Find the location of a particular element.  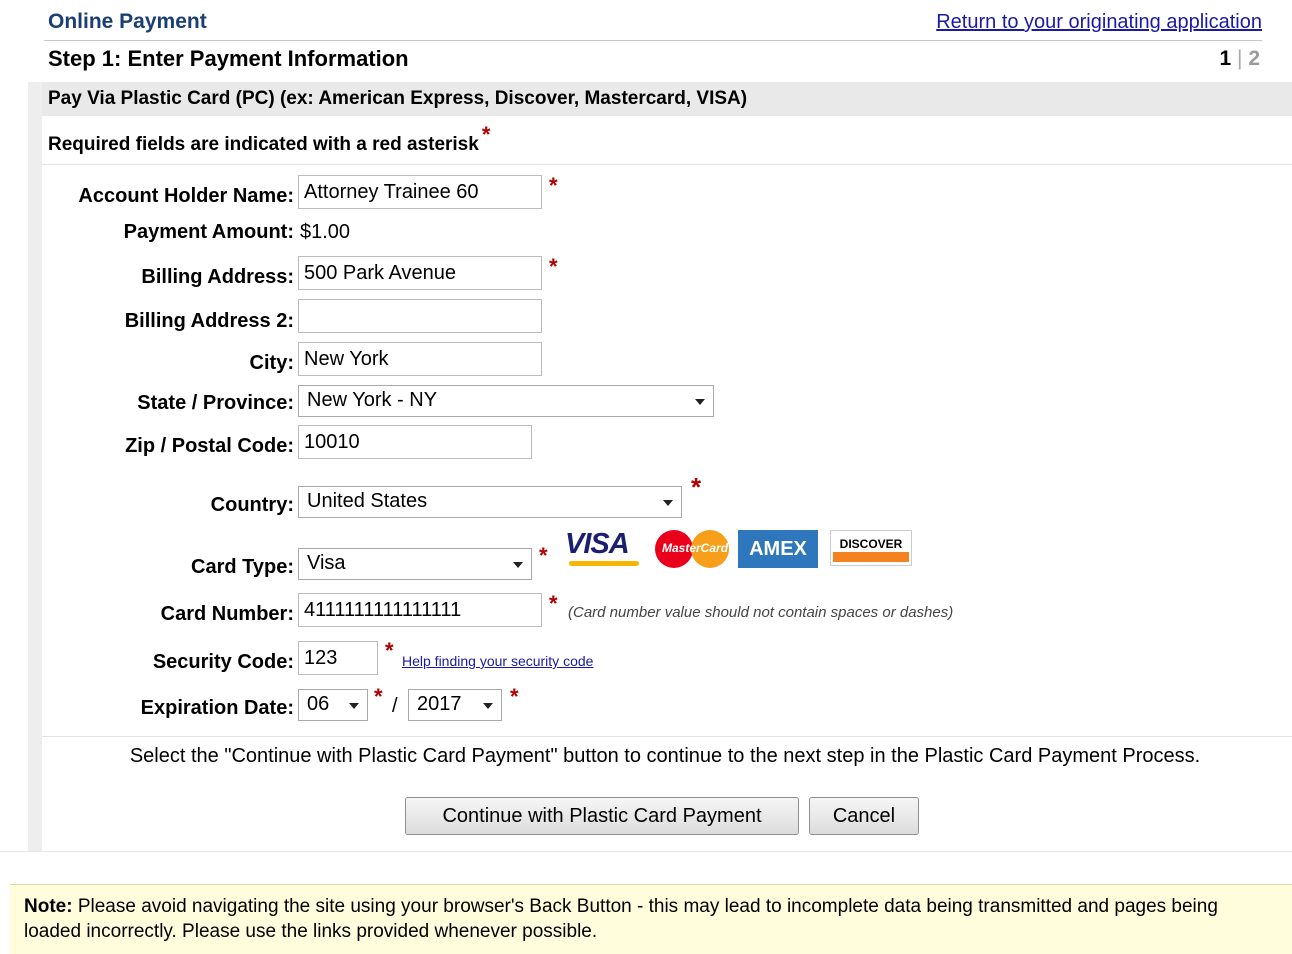

billing-address-label: Billing Address: is located at coordinates (217, 277).